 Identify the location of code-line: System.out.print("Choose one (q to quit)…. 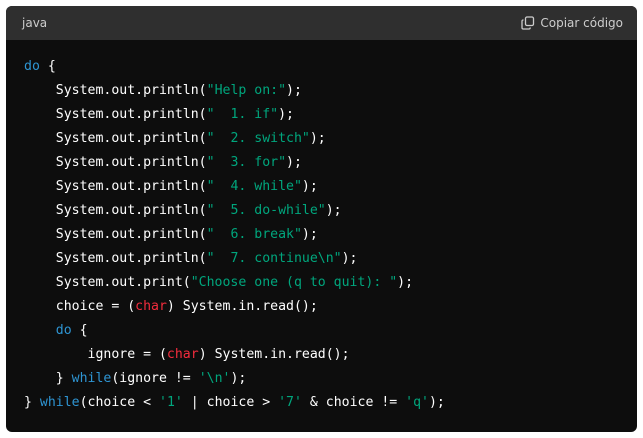
(330, 283).